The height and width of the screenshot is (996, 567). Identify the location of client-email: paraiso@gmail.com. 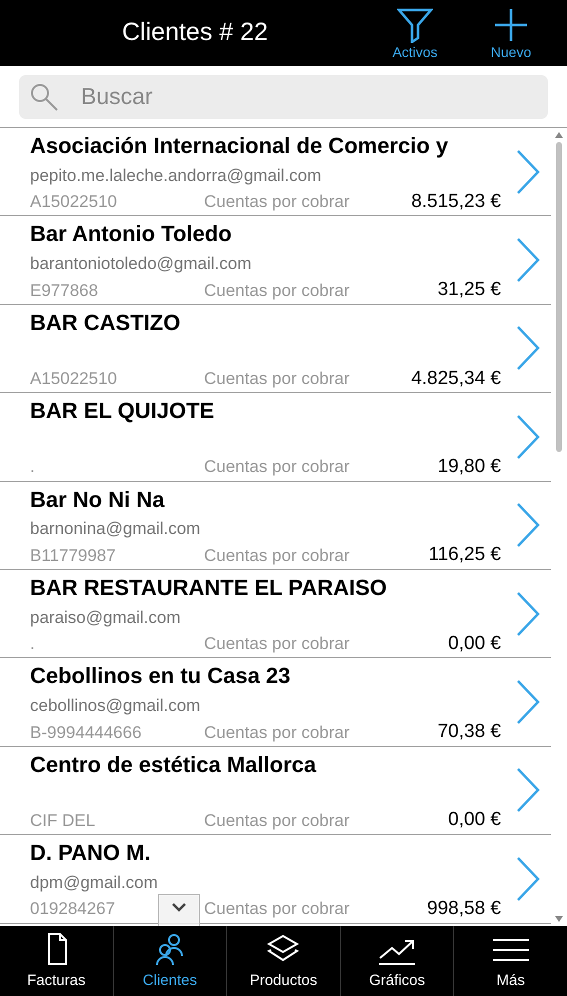
(105, 617).